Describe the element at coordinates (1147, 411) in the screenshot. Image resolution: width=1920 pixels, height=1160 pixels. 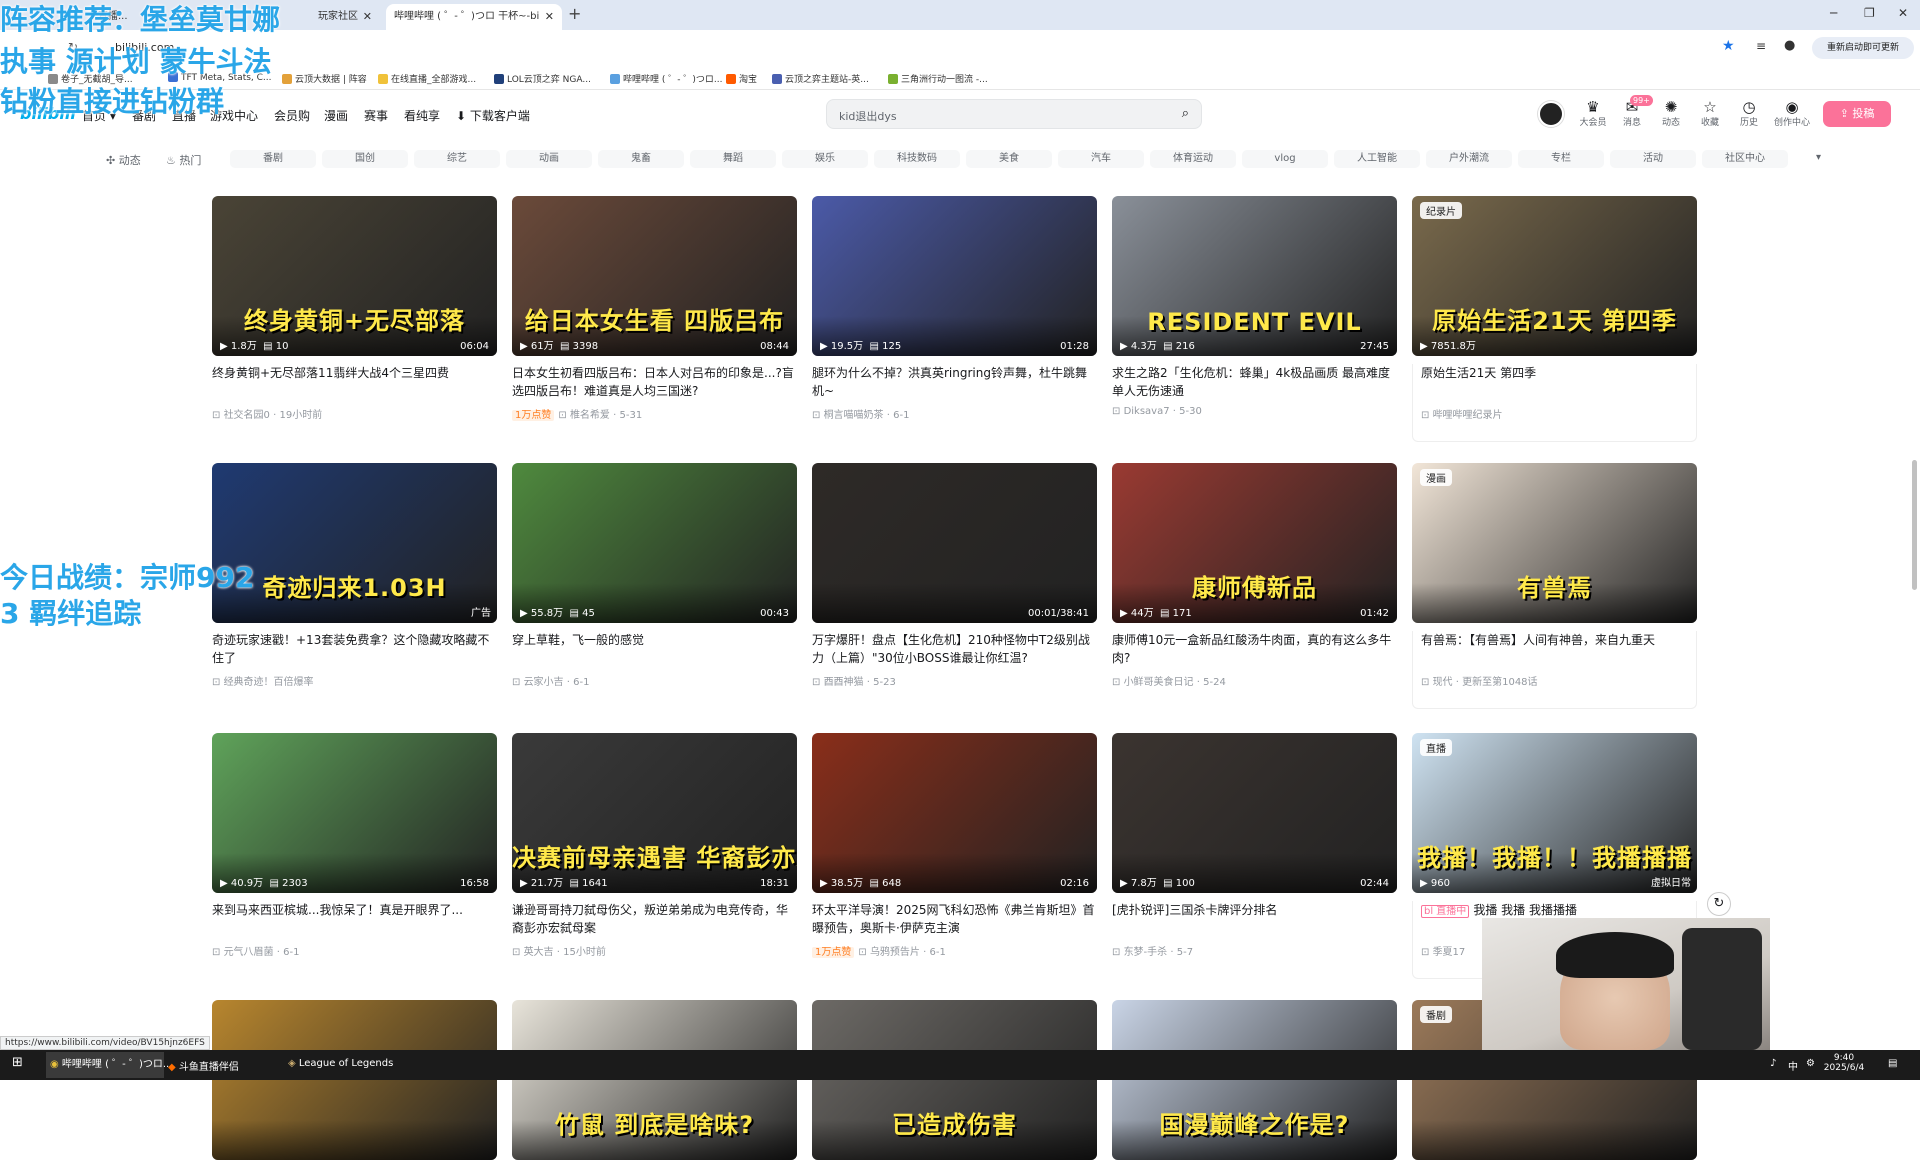
I see `author-name: Diksava7` at that location.